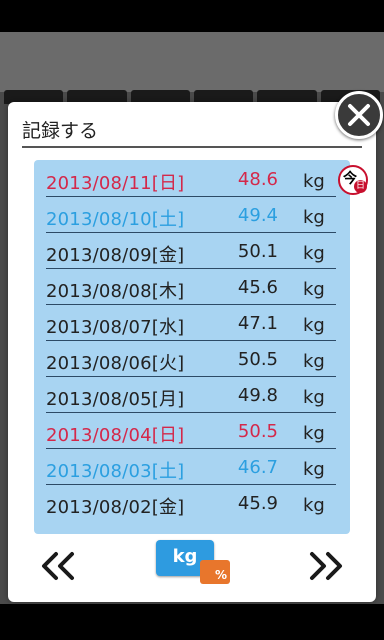  What do you see at coordinates (257, 503) in the screenshot?
I see `record-weight: 45.9` at bounding box center [257, 503].